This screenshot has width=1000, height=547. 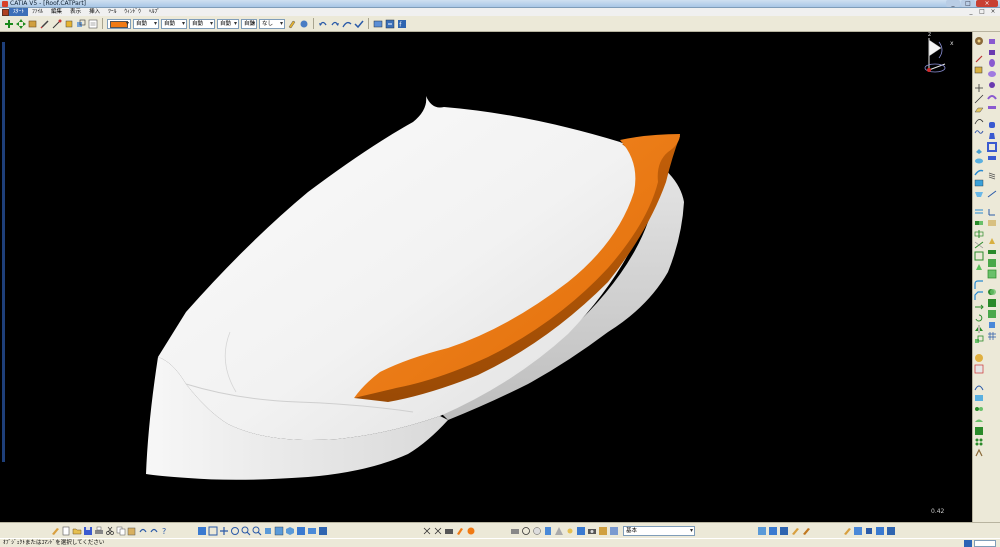 What do you see at coordinates (979, 318) in the screenshot?
I see `rotate-icon` at bounding box center [979, 318].